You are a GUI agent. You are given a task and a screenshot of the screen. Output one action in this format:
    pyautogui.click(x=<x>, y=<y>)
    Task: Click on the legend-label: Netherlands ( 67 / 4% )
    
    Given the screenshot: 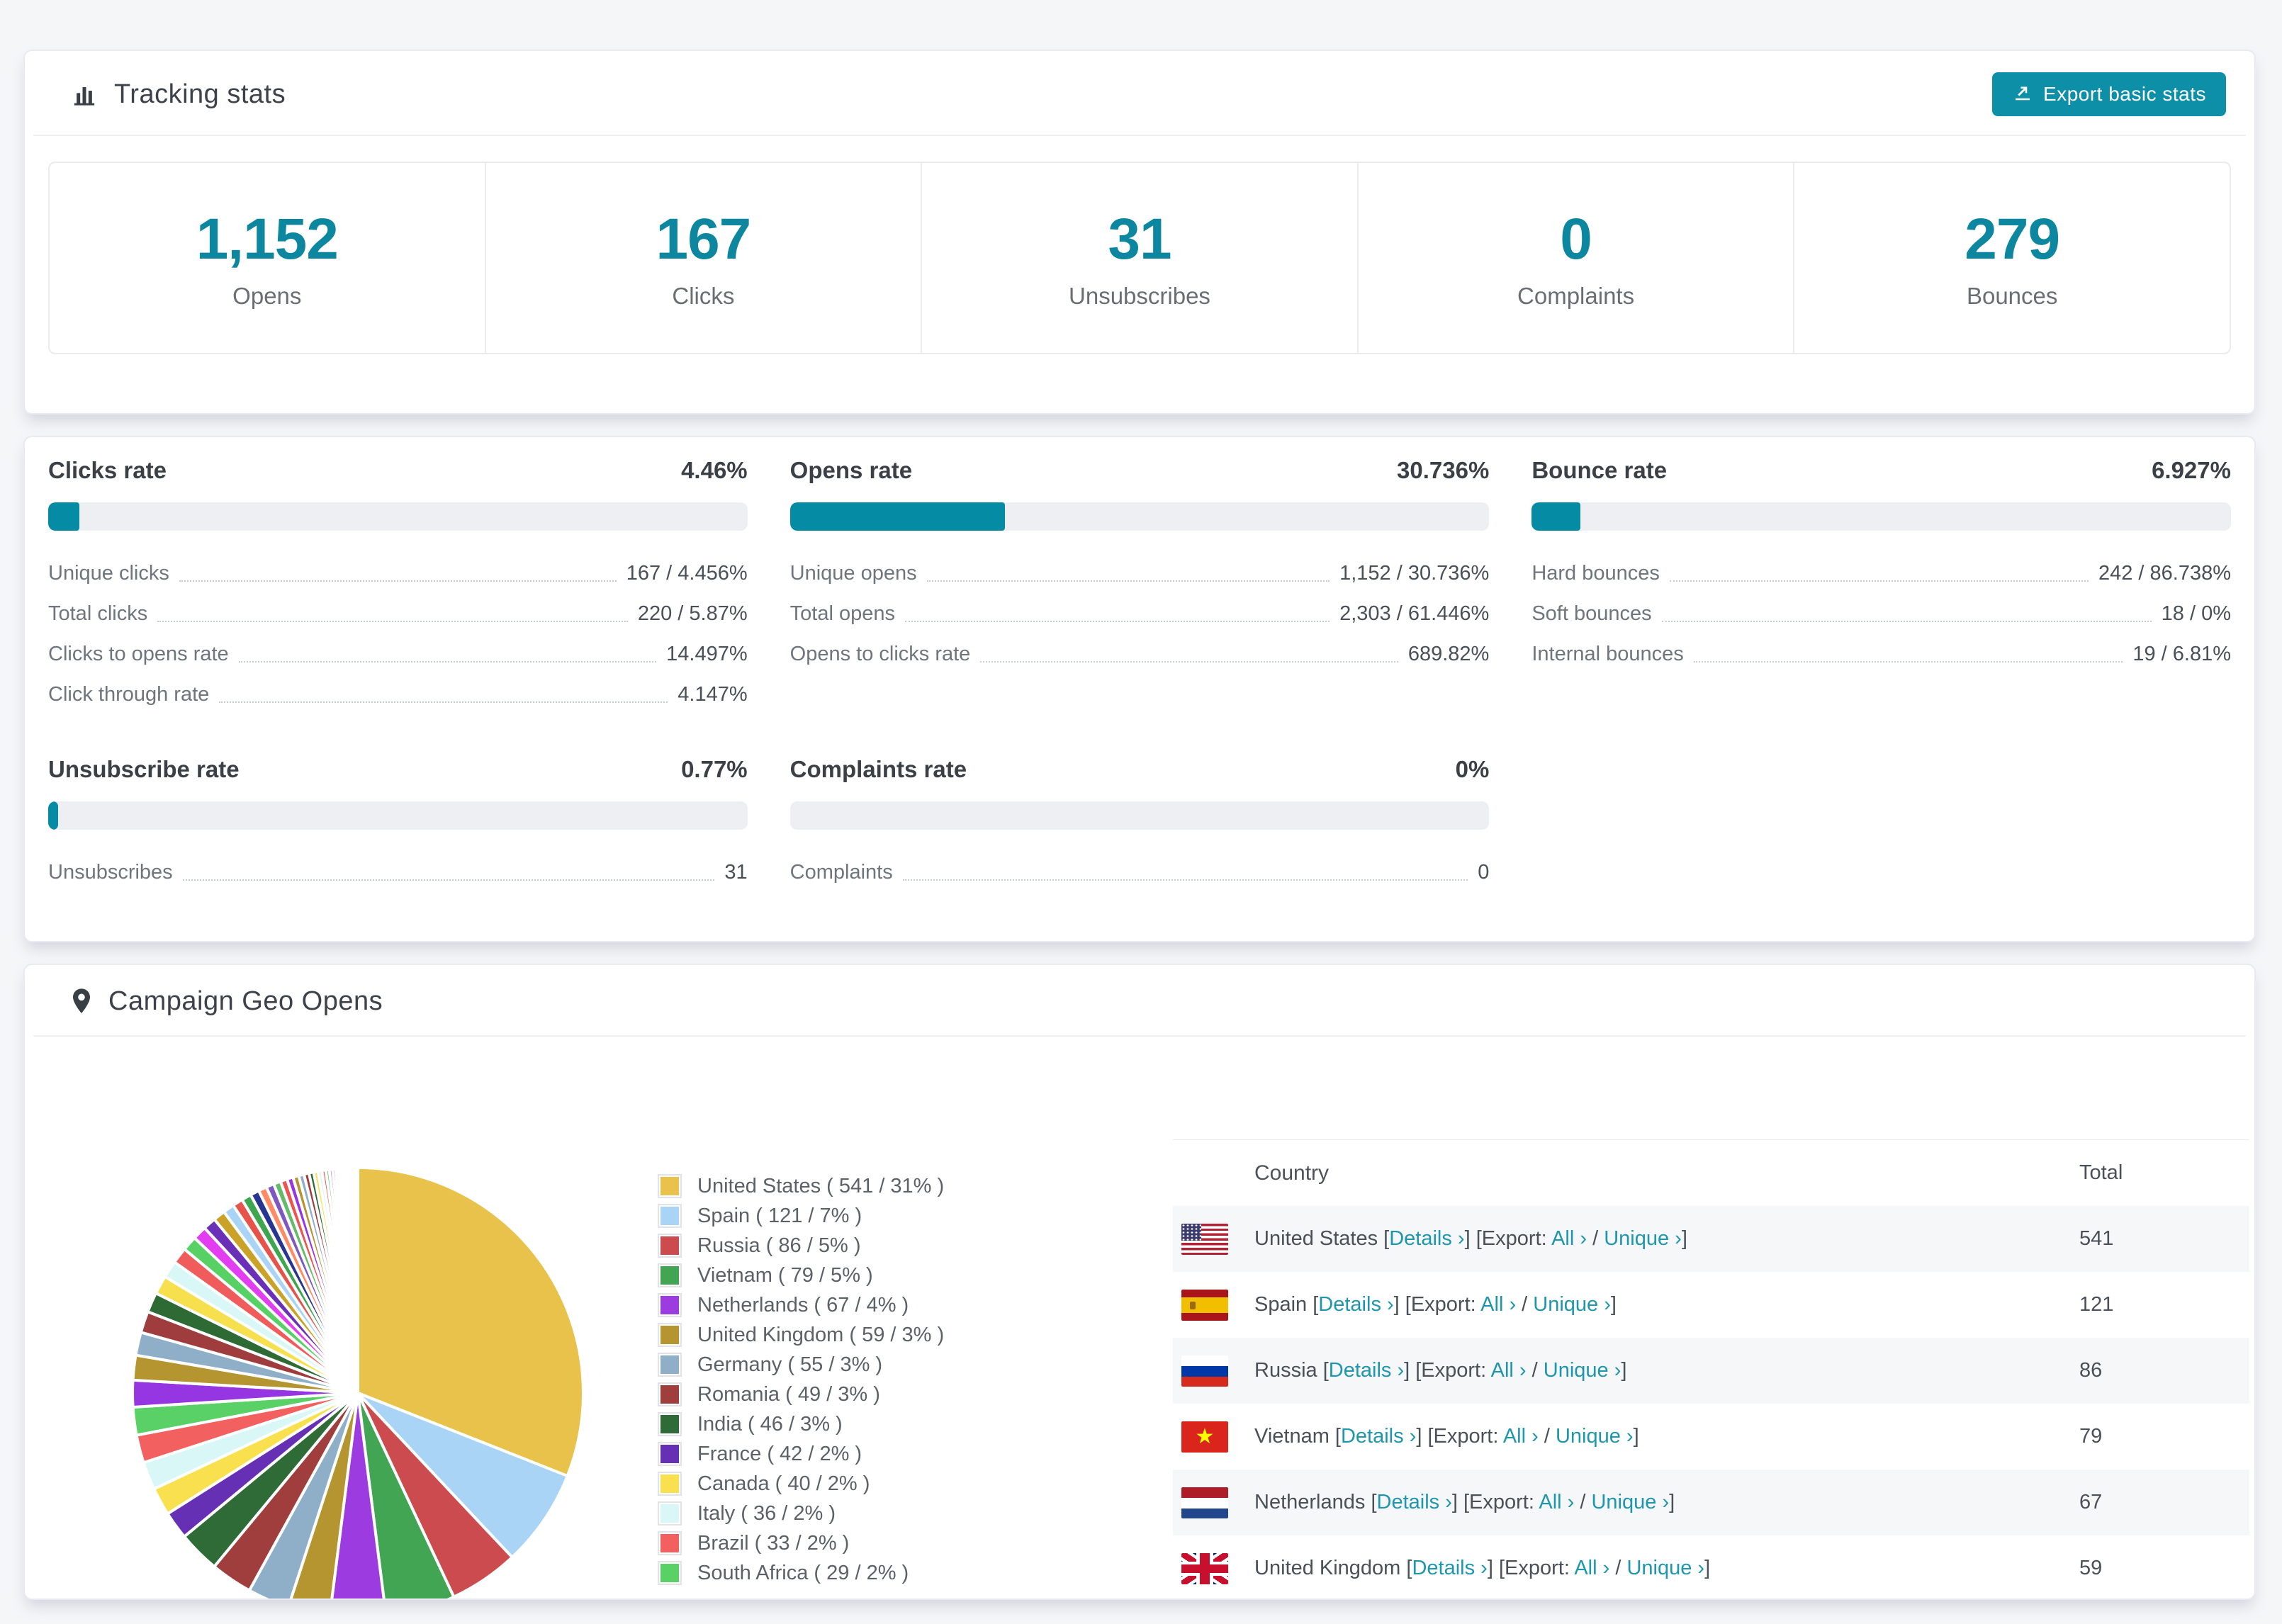 What is the action you would take?
    pyautogui.click(x=803, y=1304)
    